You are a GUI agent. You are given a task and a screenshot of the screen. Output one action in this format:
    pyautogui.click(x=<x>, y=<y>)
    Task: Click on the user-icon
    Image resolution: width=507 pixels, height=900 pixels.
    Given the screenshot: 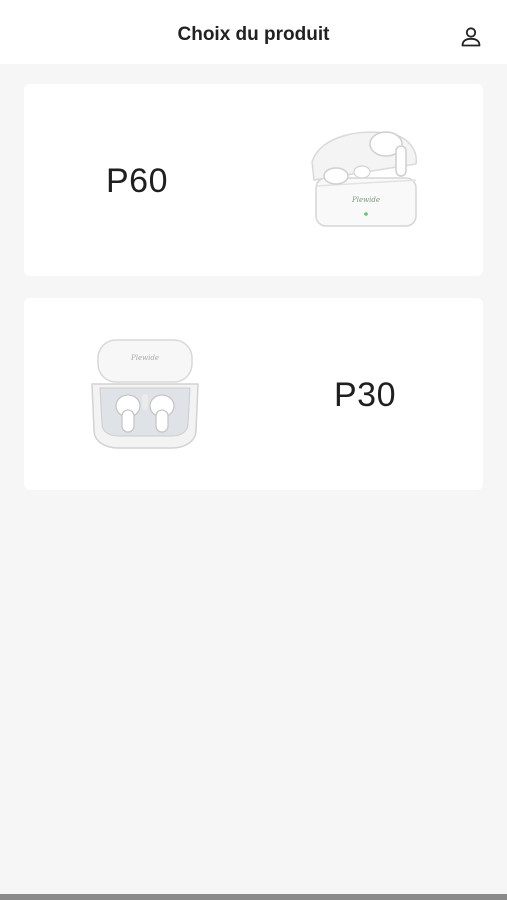 What is the action you would take?
    pyautogui.click(x=471, y=37)
    